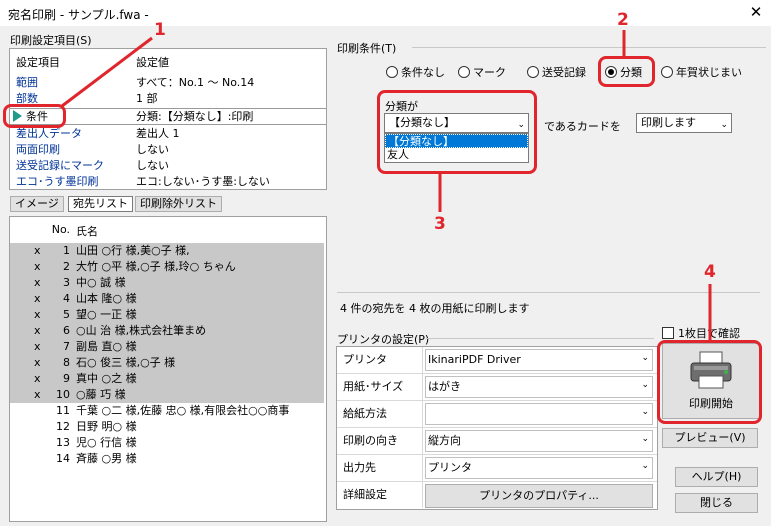 This screenshot has width=771, height=526. What do you see at coordinates (440, 224) in the screenshot?
I see `annotation-label-3: 3` at bounding box center [440, 224].